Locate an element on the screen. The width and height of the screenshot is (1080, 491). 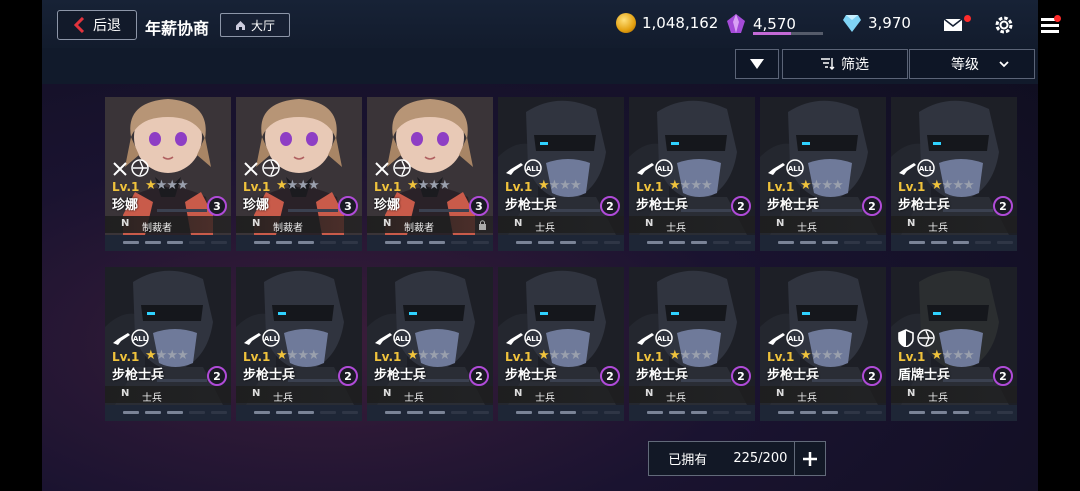
sort-order-button is located at coordinates (757, 64).